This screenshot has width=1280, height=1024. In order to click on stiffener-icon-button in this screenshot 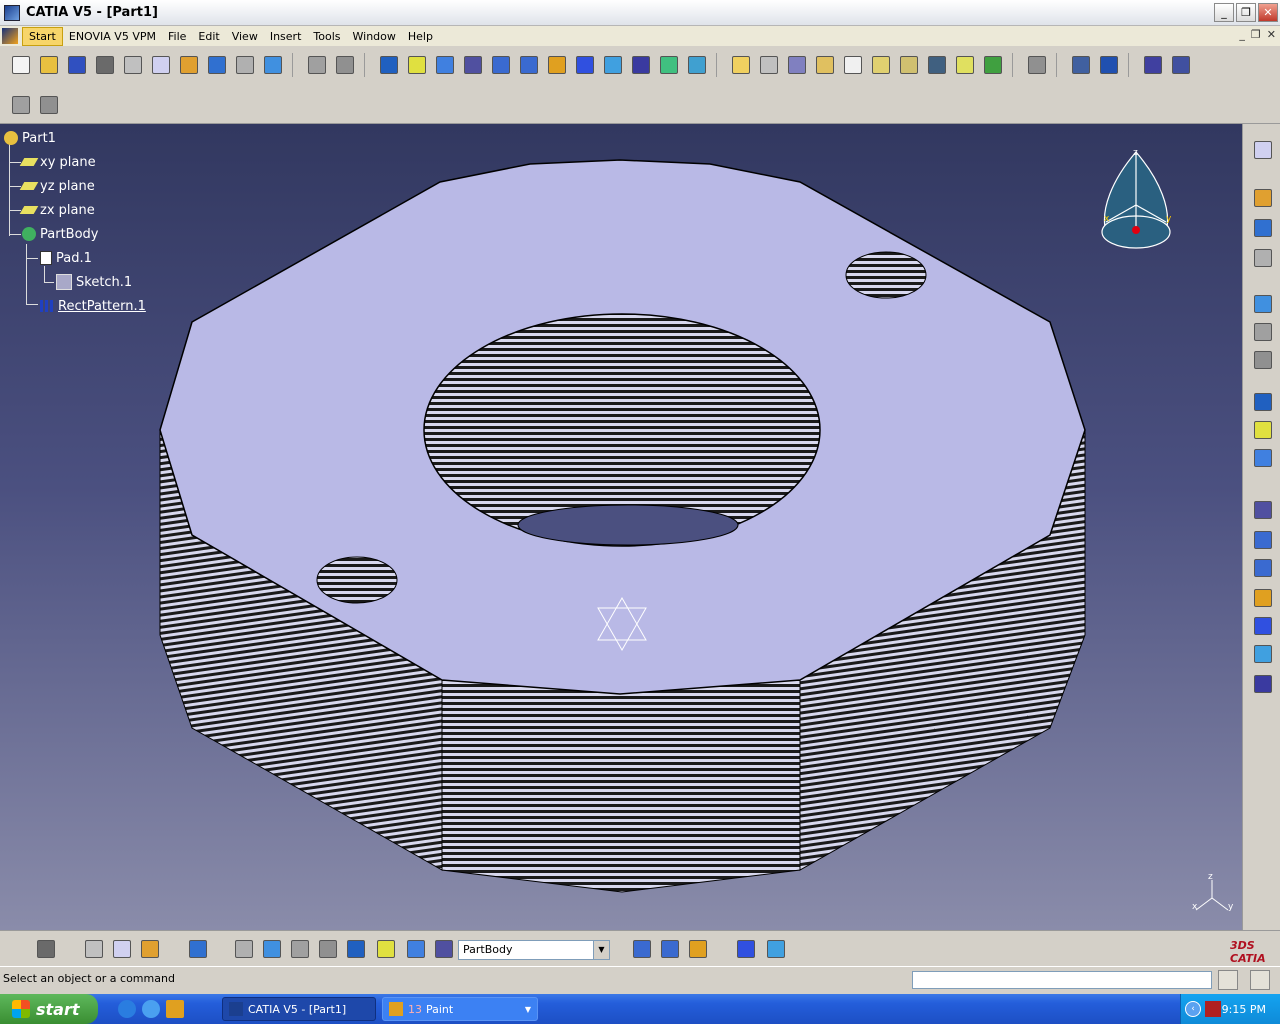, I will do `click(937, 65)`.